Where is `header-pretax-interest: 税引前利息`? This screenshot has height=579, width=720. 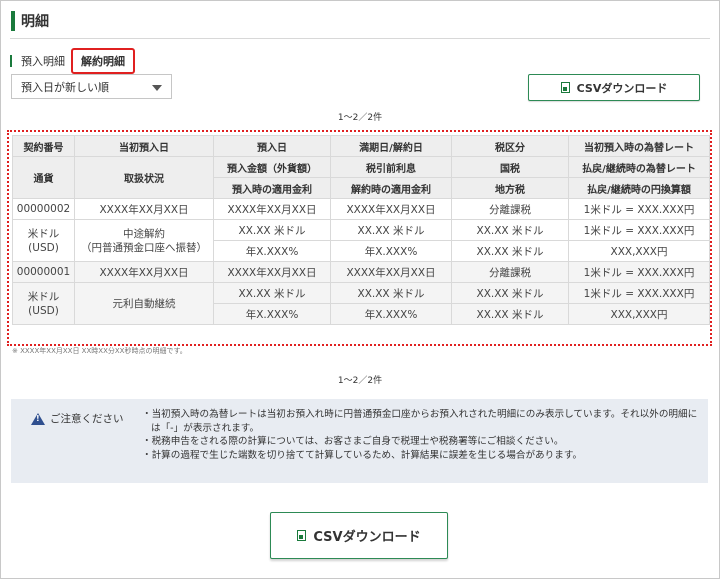
header-pretax-interest: 税引前利息 is located at coordinates (391, 167).